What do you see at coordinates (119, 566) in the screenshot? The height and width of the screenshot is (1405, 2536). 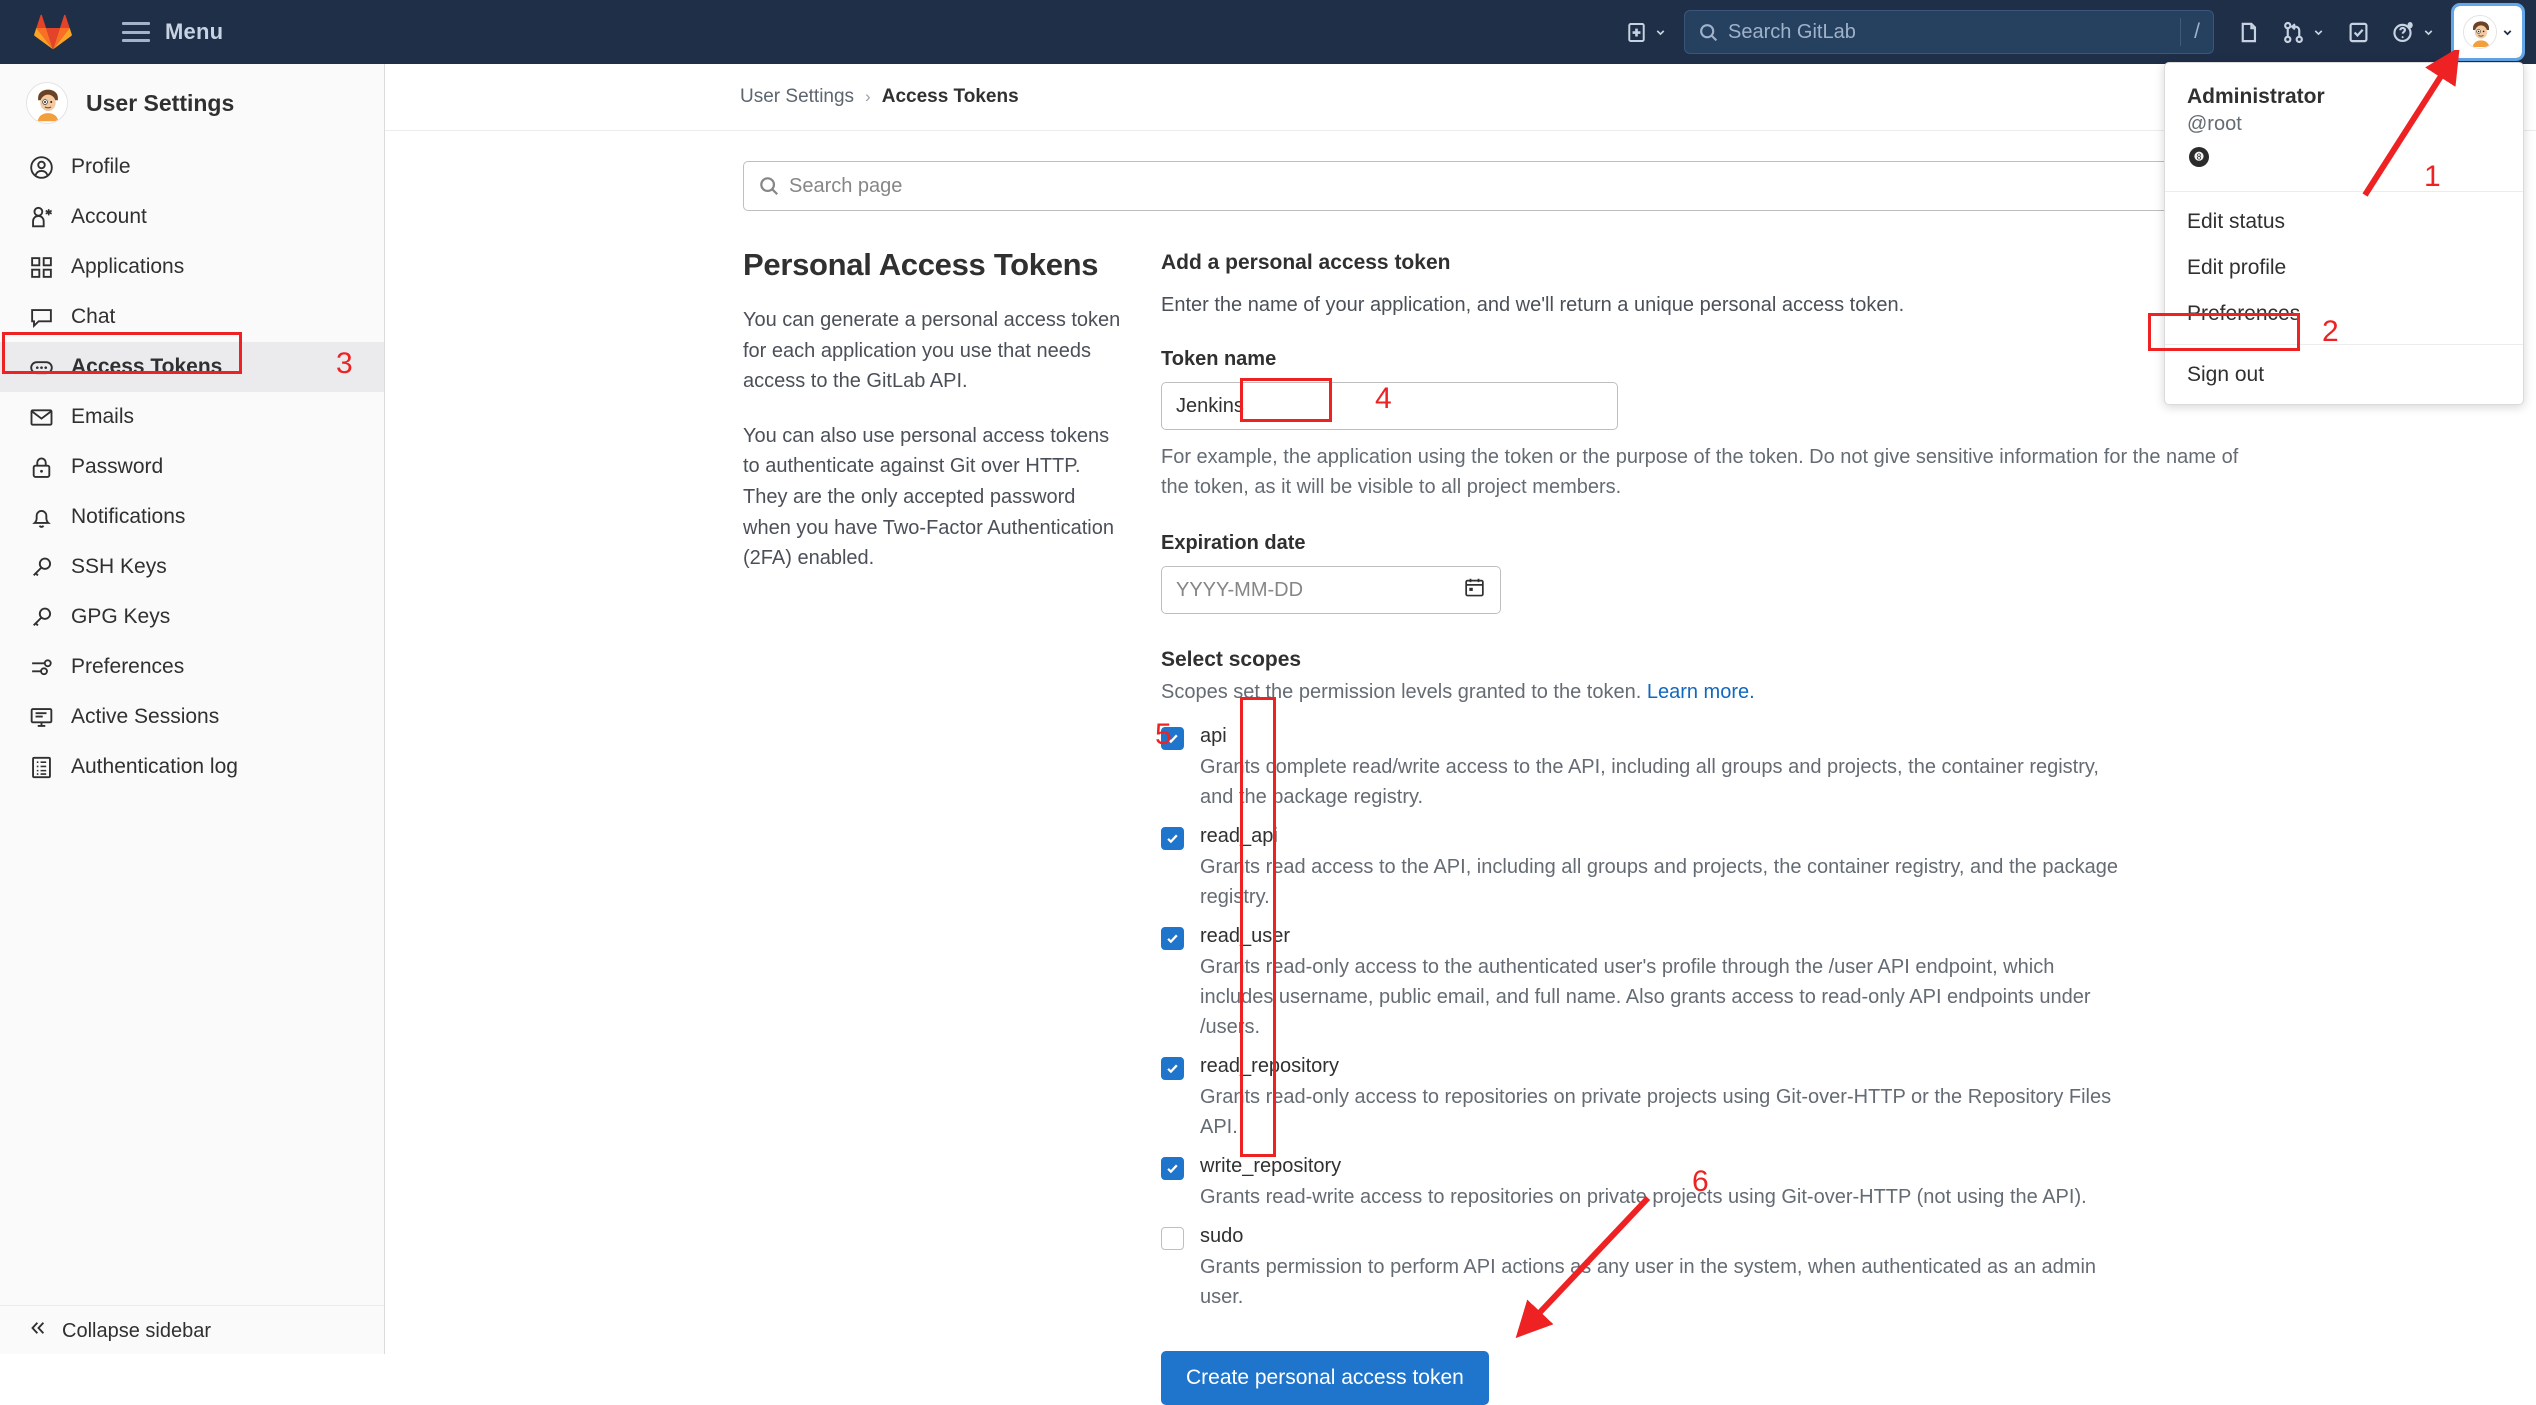 I see `sidebar-item-label: SSH Keys` at bounding box center [119, 566].